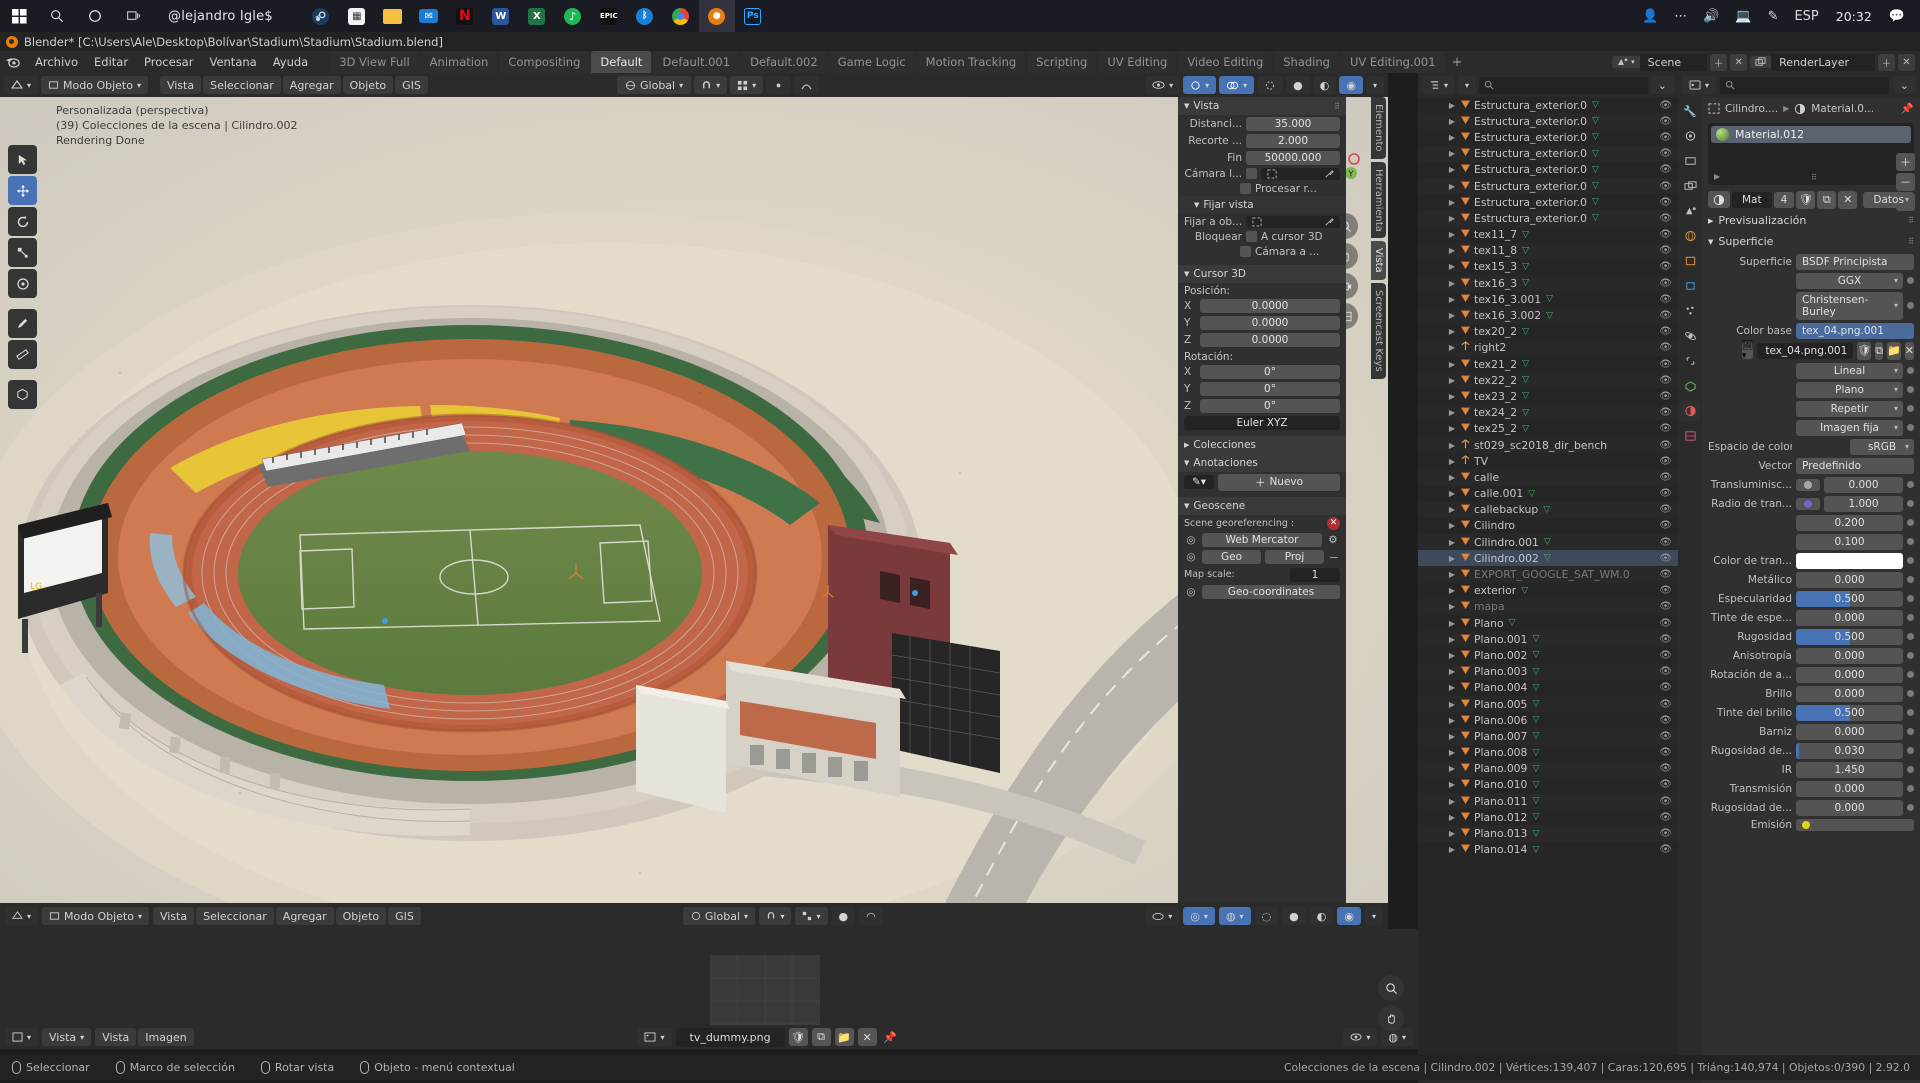 This screenshot has height=1083, width=1920. What do you see at coordinates (1882, 446) in the screenshot?
I see `property-menu: sRGB ▾` at bounding box center [1882, 446].